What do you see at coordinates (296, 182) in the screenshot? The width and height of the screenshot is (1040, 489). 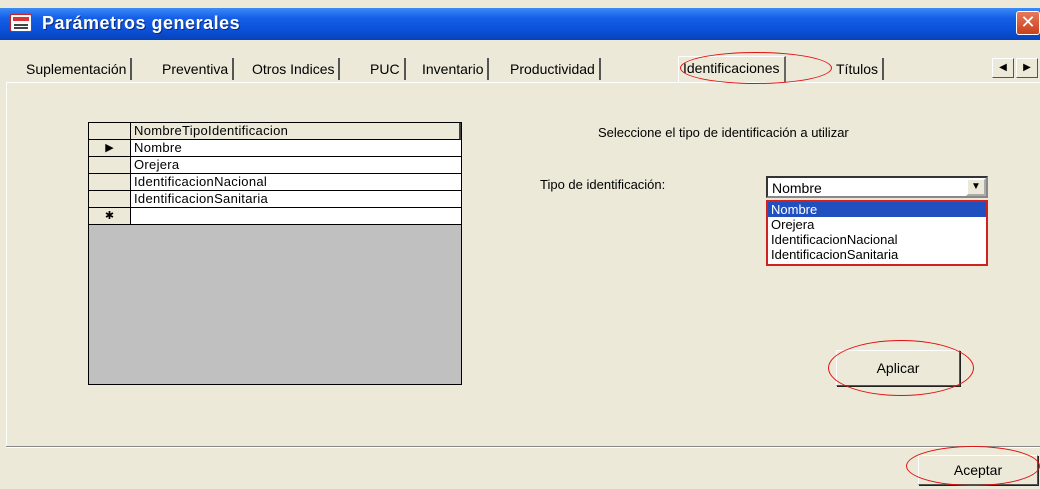 I see `grid-cell: IdentificacionNacional` at bounding box center [296, 182].